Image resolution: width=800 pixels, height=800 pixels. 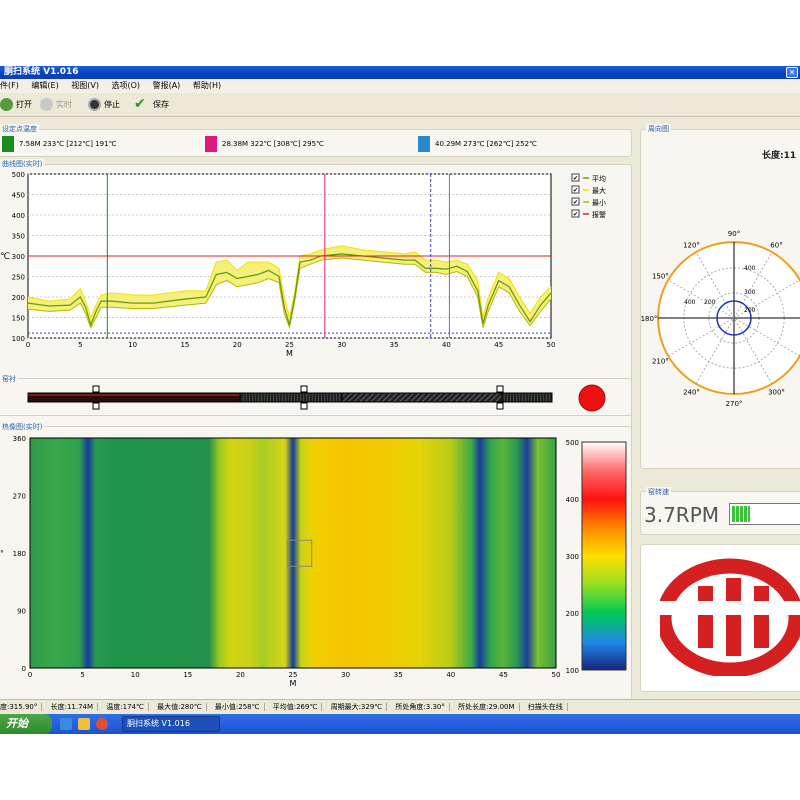 I want to click on thermal-y-tick: 360, so click(x=19, y=439).